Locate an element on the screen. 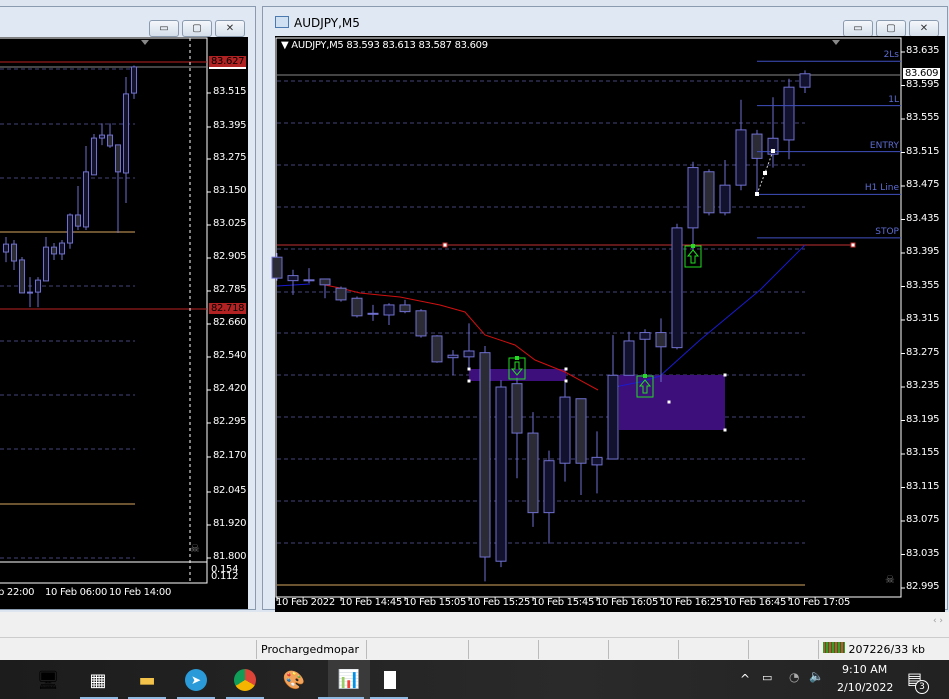 The height and width of the screenshot is (699, 949). price-axis-label: 83.355 is located at coordinates (923, 285).